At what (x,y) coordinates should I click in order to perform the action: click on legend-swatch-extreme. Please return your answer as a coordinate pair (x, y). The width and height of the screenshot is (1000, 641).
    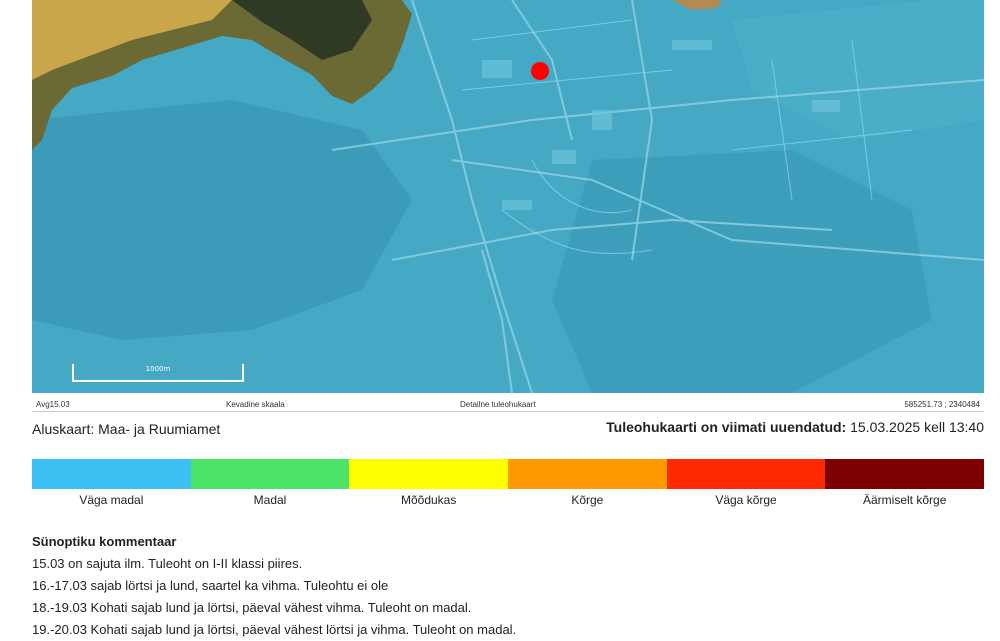
    Looking at the image, I should click on (905, 474).